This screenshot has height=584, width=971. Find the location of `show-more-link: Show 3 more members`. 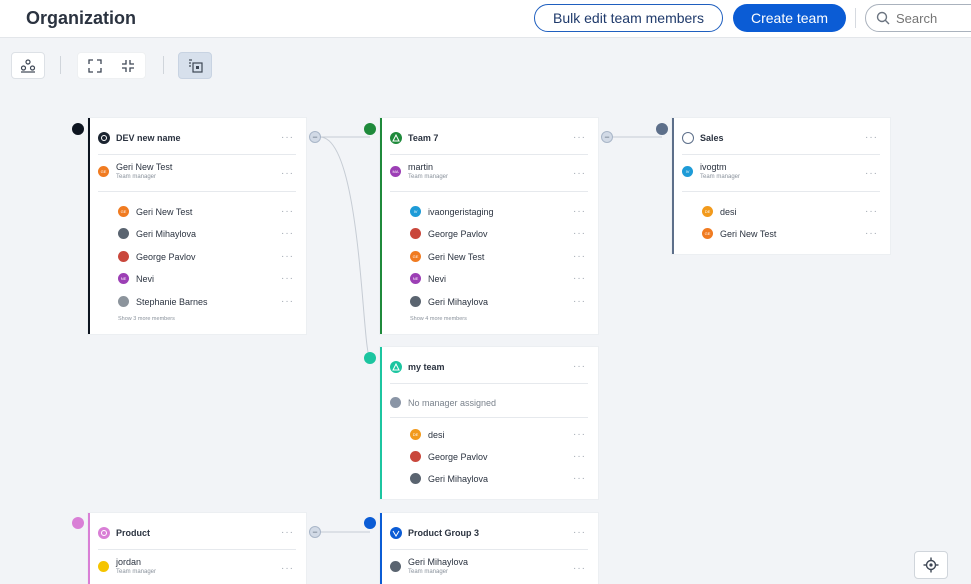

show-more-link: Show 3 more members is located at coordinates (146, 319).